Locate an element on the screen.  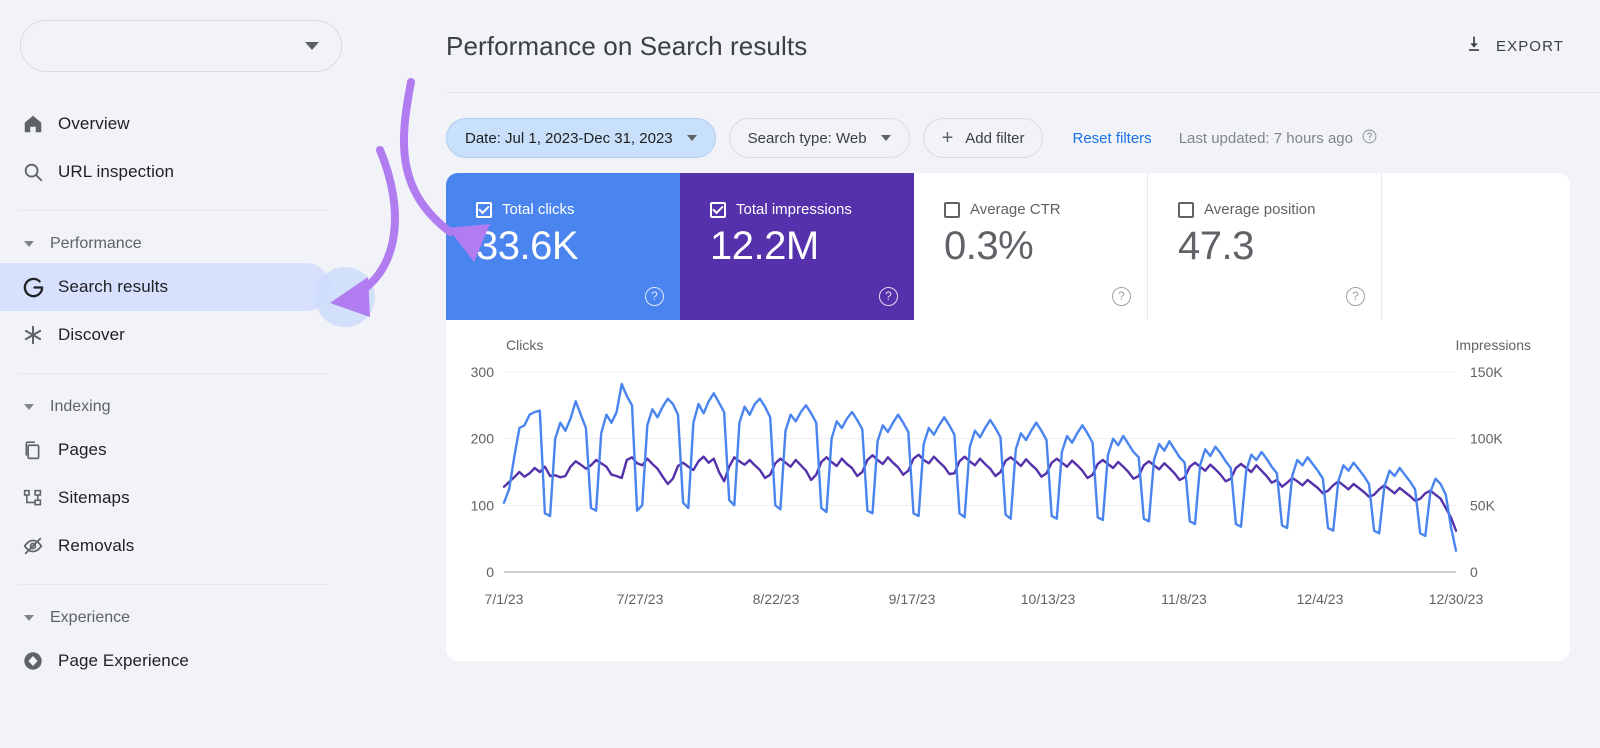
date-filter-label: Date: Jul 1, 2023-Dec 31, 2023 is located at coordinates (569, 138).